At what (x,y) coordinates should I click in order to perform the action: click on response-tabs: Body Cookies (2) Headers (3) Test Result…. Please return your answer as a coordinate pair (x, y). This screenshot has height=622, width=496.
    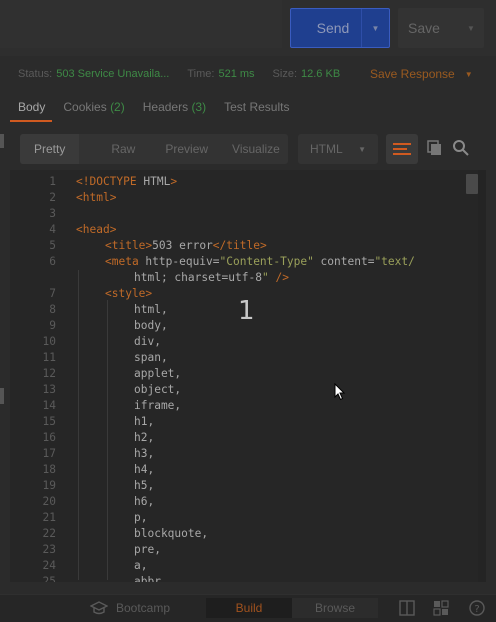
    Looking at the image, I should click on (248, 107).